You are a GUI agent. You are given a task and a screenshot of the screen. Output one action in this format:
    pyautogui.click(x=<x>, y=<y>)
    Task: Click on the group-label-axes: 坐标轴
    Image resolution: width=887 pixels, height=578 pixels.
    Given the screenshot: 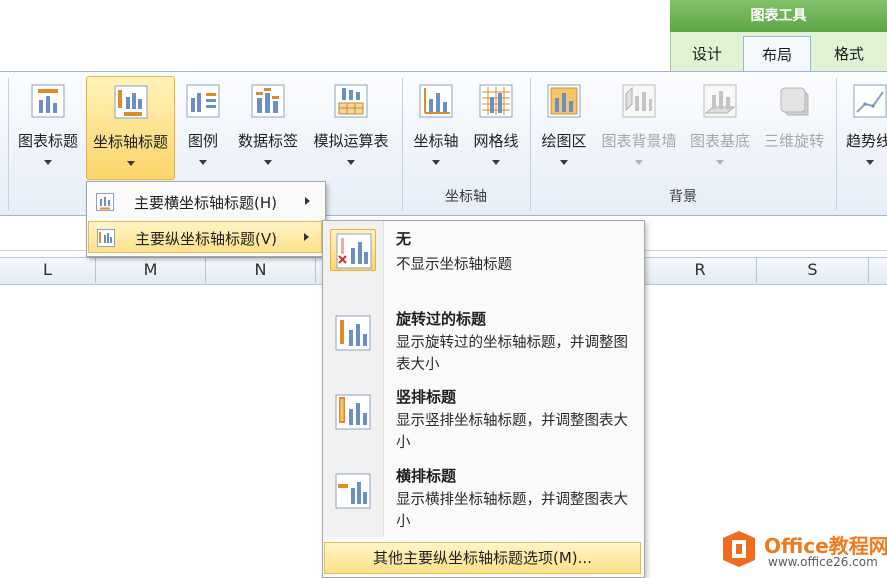 What is the action you would take?
    pyautogui.click(x=466, y=197)
    